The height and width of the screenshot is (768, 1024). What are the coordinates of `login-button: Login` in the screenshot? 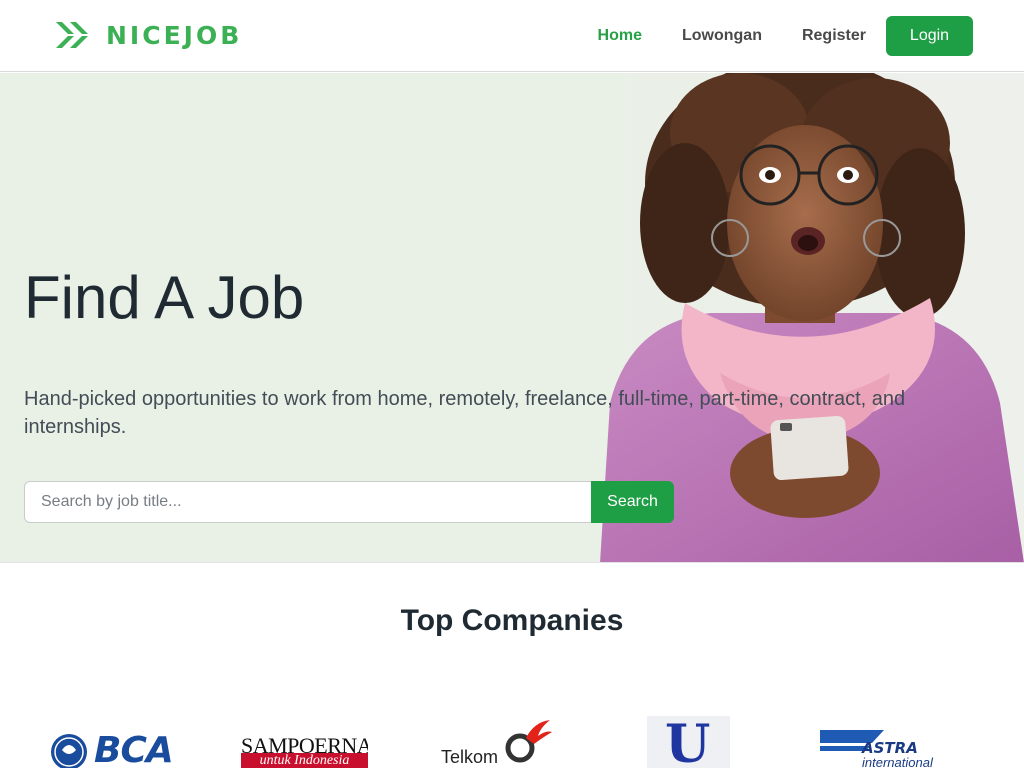 It's located at (929, 36).